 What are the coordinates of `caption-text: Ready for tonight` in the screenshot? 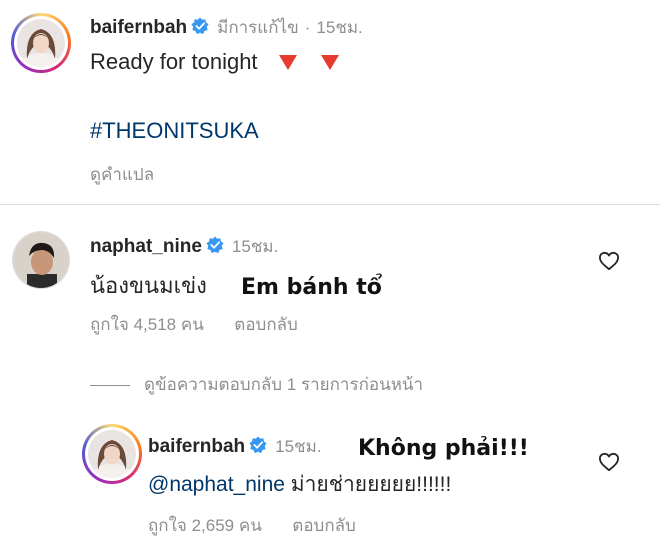 It's located at (174, 61).